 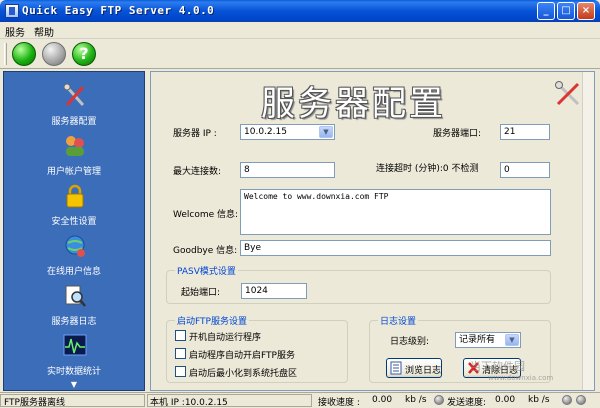 What do you see at coordinates (74, 222) in the screenshot?
I see `sidebar-item-label: 安全性设置` at bounding box center [74, 222].